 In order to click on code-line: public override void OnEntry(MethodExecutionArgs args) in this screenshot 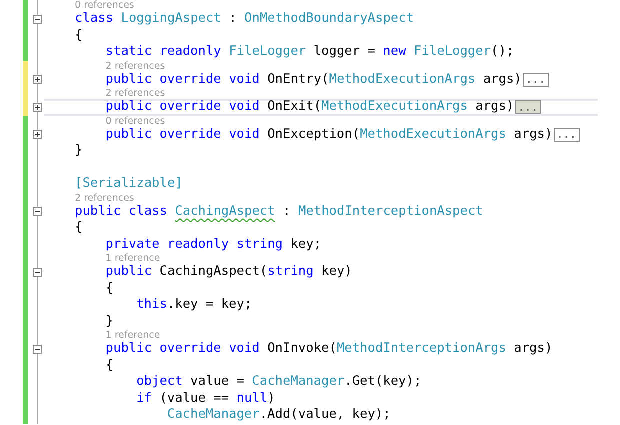, I will do `click(314, 79)`.